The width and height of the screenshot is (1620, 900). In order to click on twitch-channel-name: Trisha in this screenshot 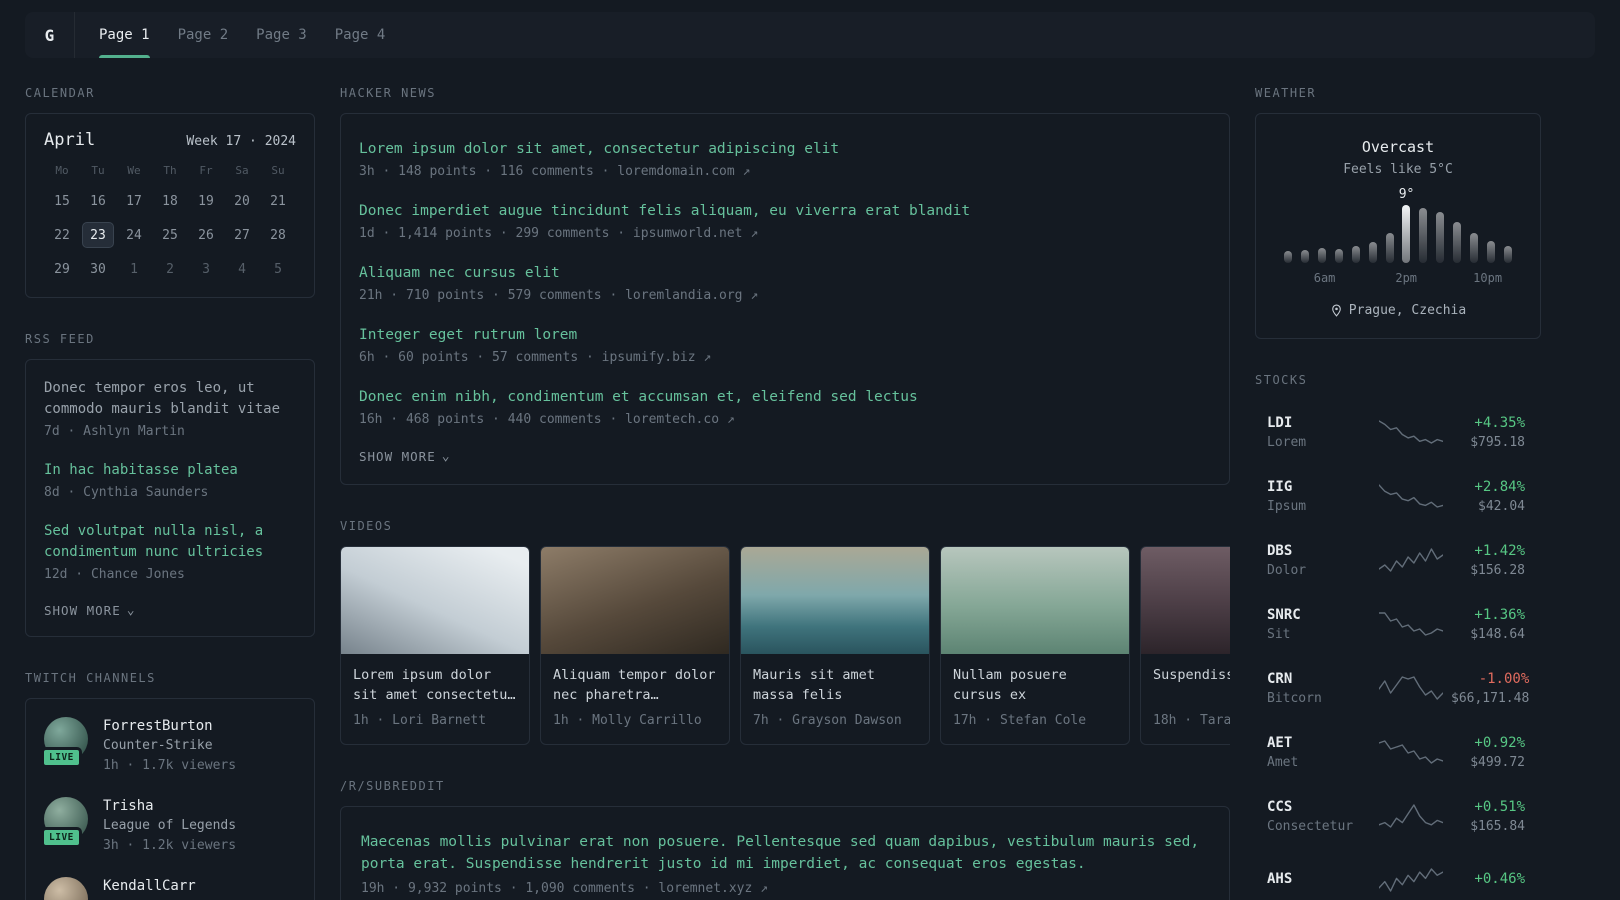, I will do `click(169, 806)`.